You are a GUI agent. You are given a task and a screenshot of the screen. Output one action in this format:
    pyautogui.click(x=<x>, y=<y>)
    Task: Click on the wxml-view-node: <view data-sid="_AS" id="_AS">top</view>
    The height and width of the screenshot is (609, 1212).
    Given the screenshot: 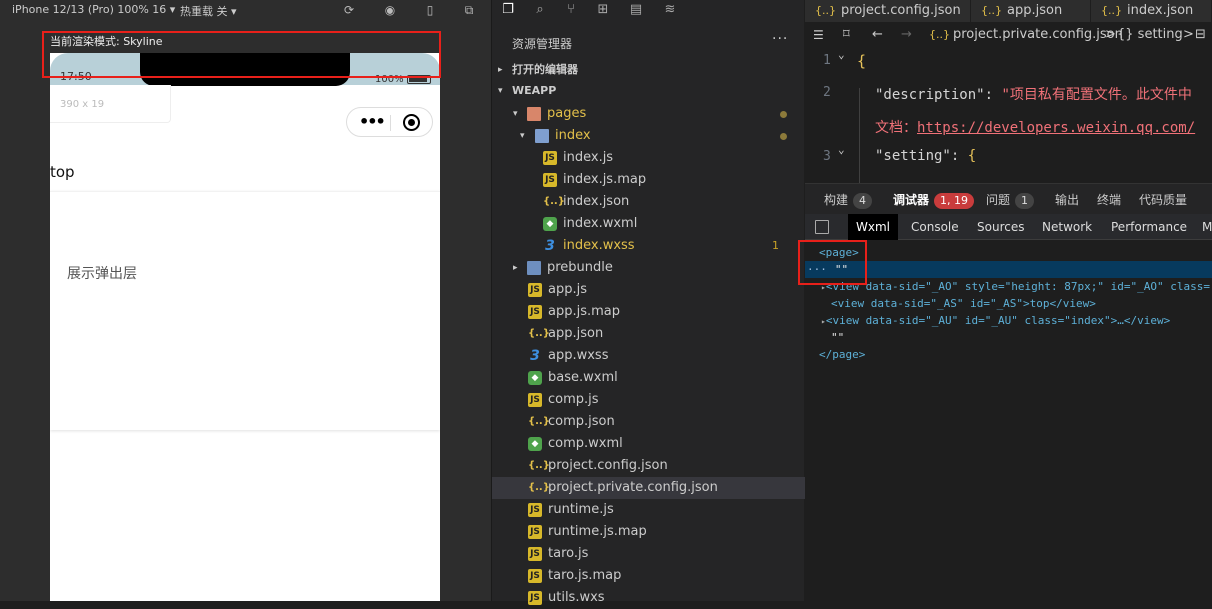 What is the action you would take?
    pyautogui.click(x=1008, y=303)
    